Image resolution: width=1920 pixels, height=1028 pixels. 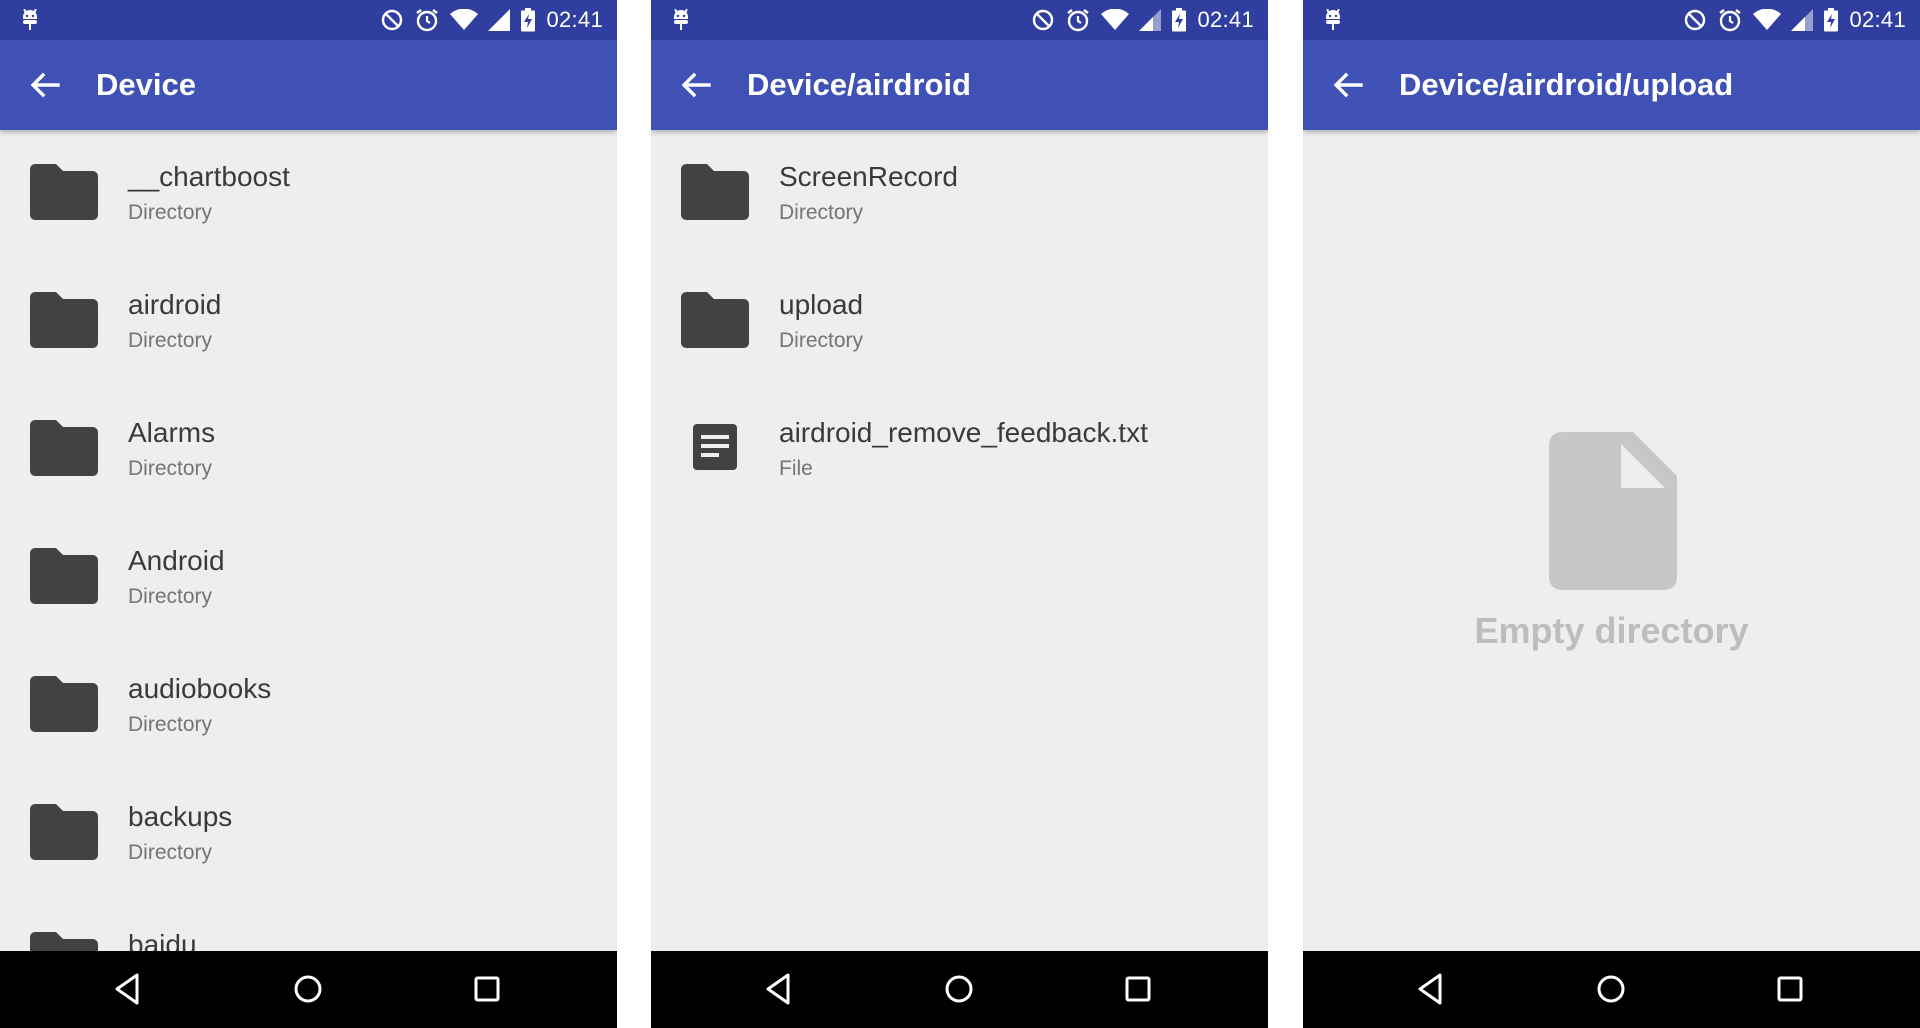 What do you see at coordinates (959, 194) in the screenshot?
I see `list-item-screenrecord: ScreenRecord Directory` at bounding box center [959, 194].